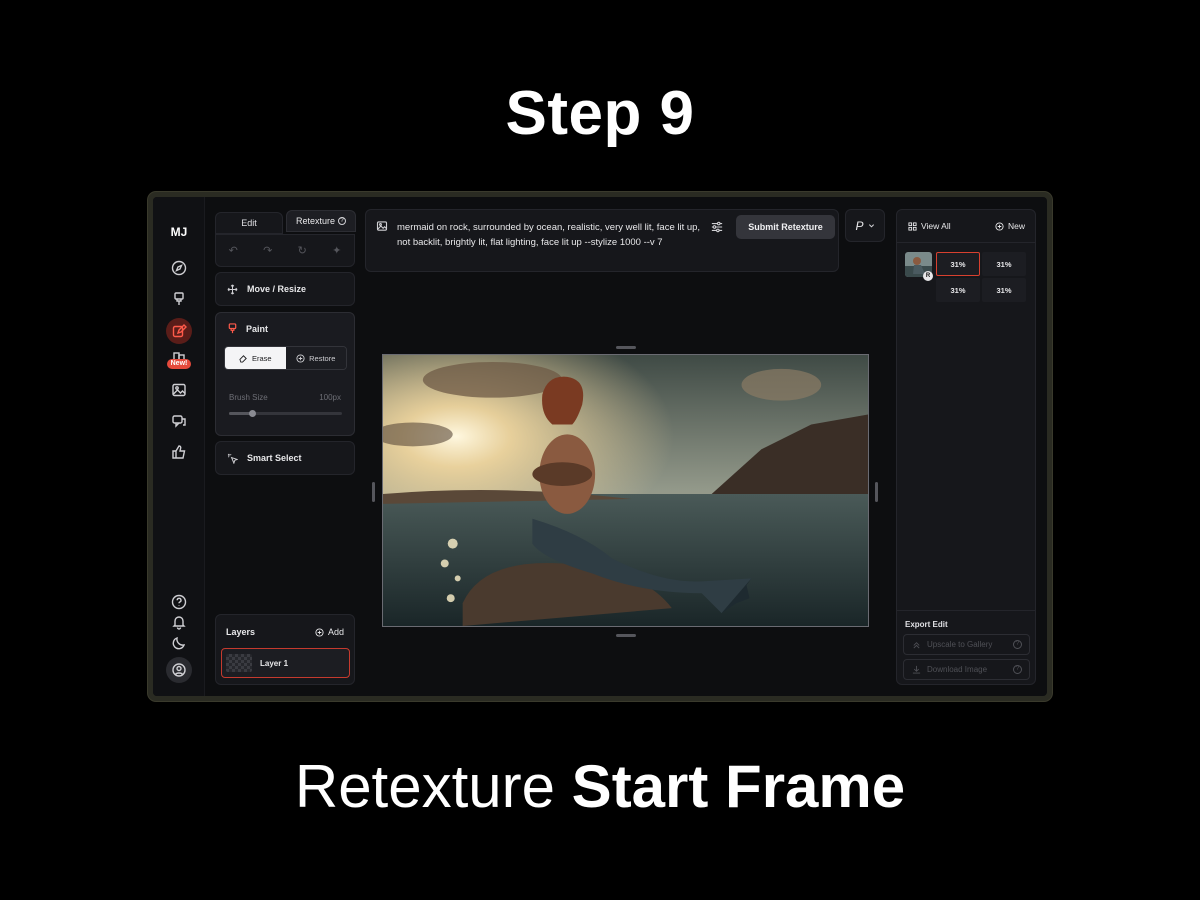 The image size is (1200, 900). I want to click on brush-size-label: Brush Size, so click(248, 397).